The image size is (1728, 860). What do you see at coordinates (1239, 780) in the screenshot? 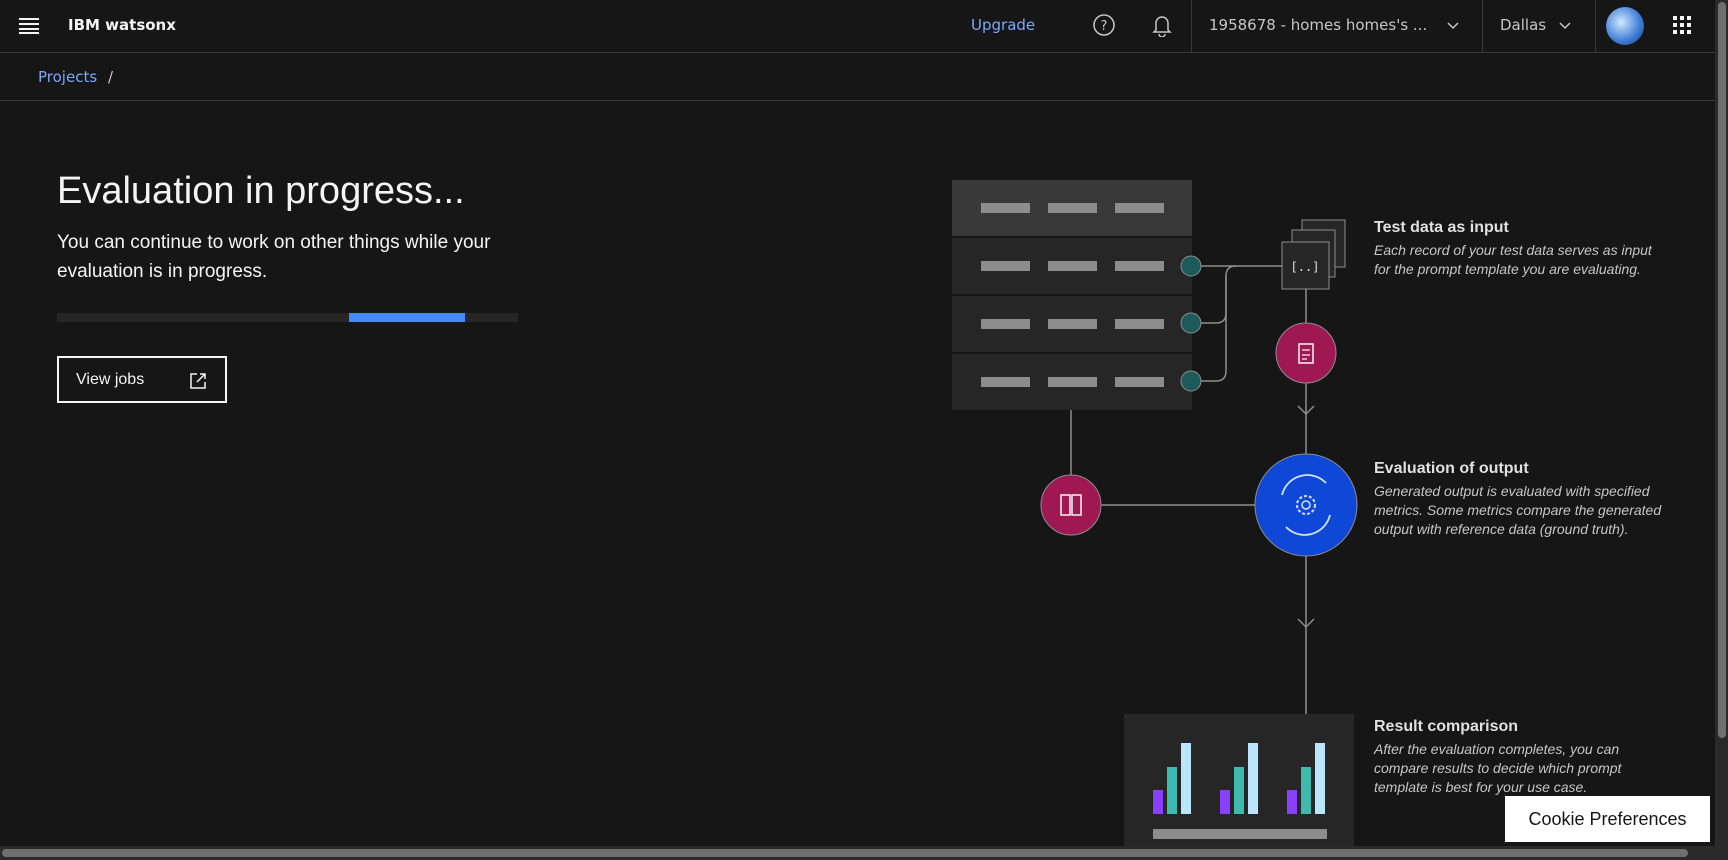
I see `result-chart-graphic` at bounding box center [1239, 780].